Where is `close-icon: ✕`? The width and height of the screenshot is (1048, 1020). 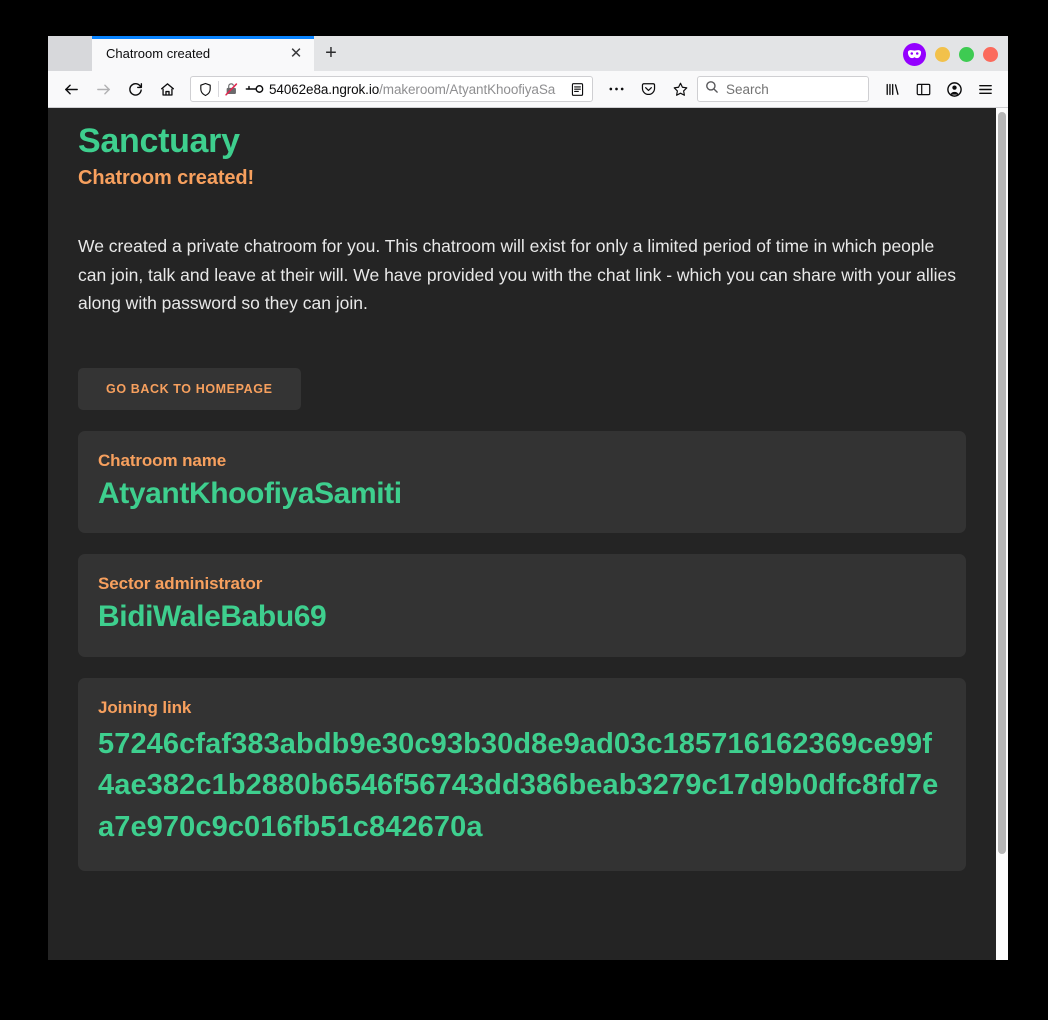 close-icon: ✕ is located at coordinates (296, 54).